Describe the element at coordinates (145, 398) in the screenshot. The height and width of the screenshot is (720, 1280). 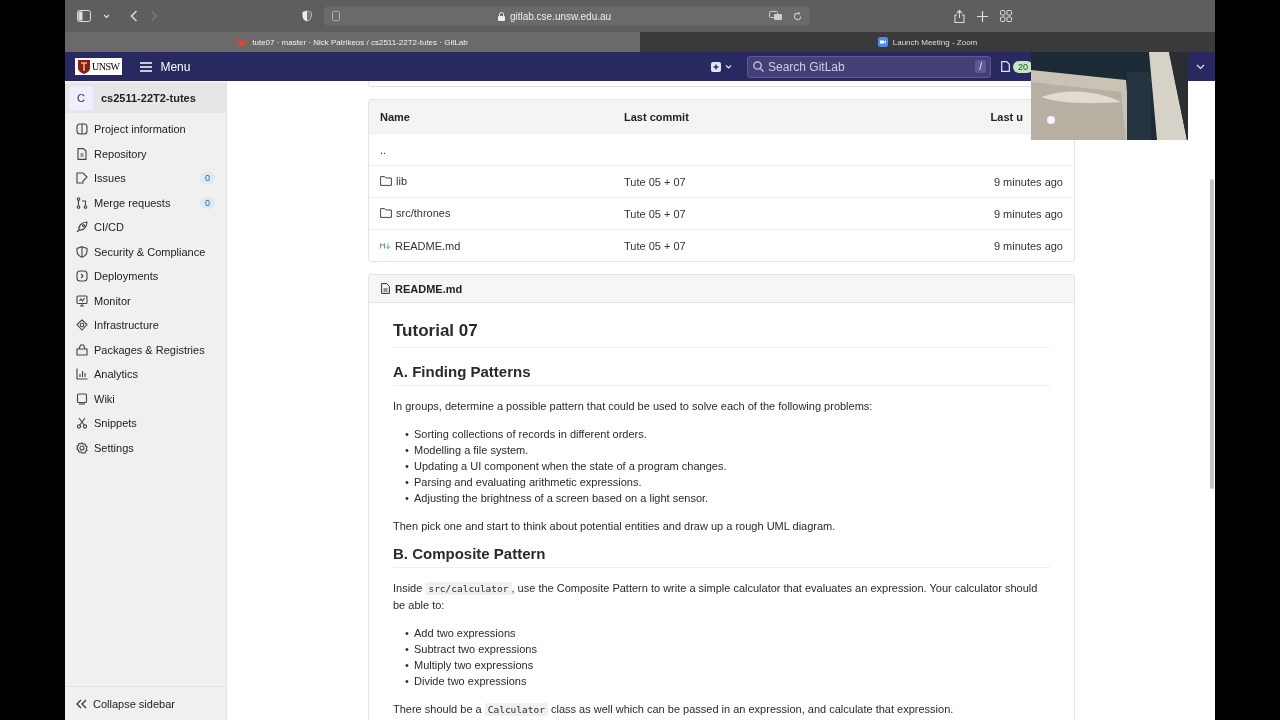
I see `sidebar-item: Wiki` at that location.